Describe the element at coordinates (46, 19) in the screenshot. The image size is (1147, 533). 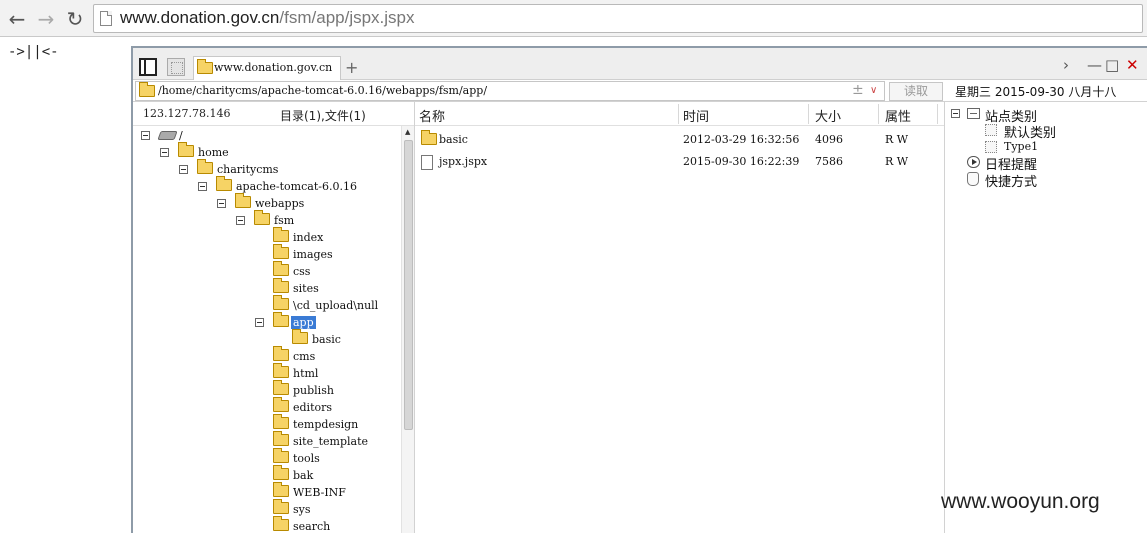
I see `forward-arrow-icon: →` at that location.